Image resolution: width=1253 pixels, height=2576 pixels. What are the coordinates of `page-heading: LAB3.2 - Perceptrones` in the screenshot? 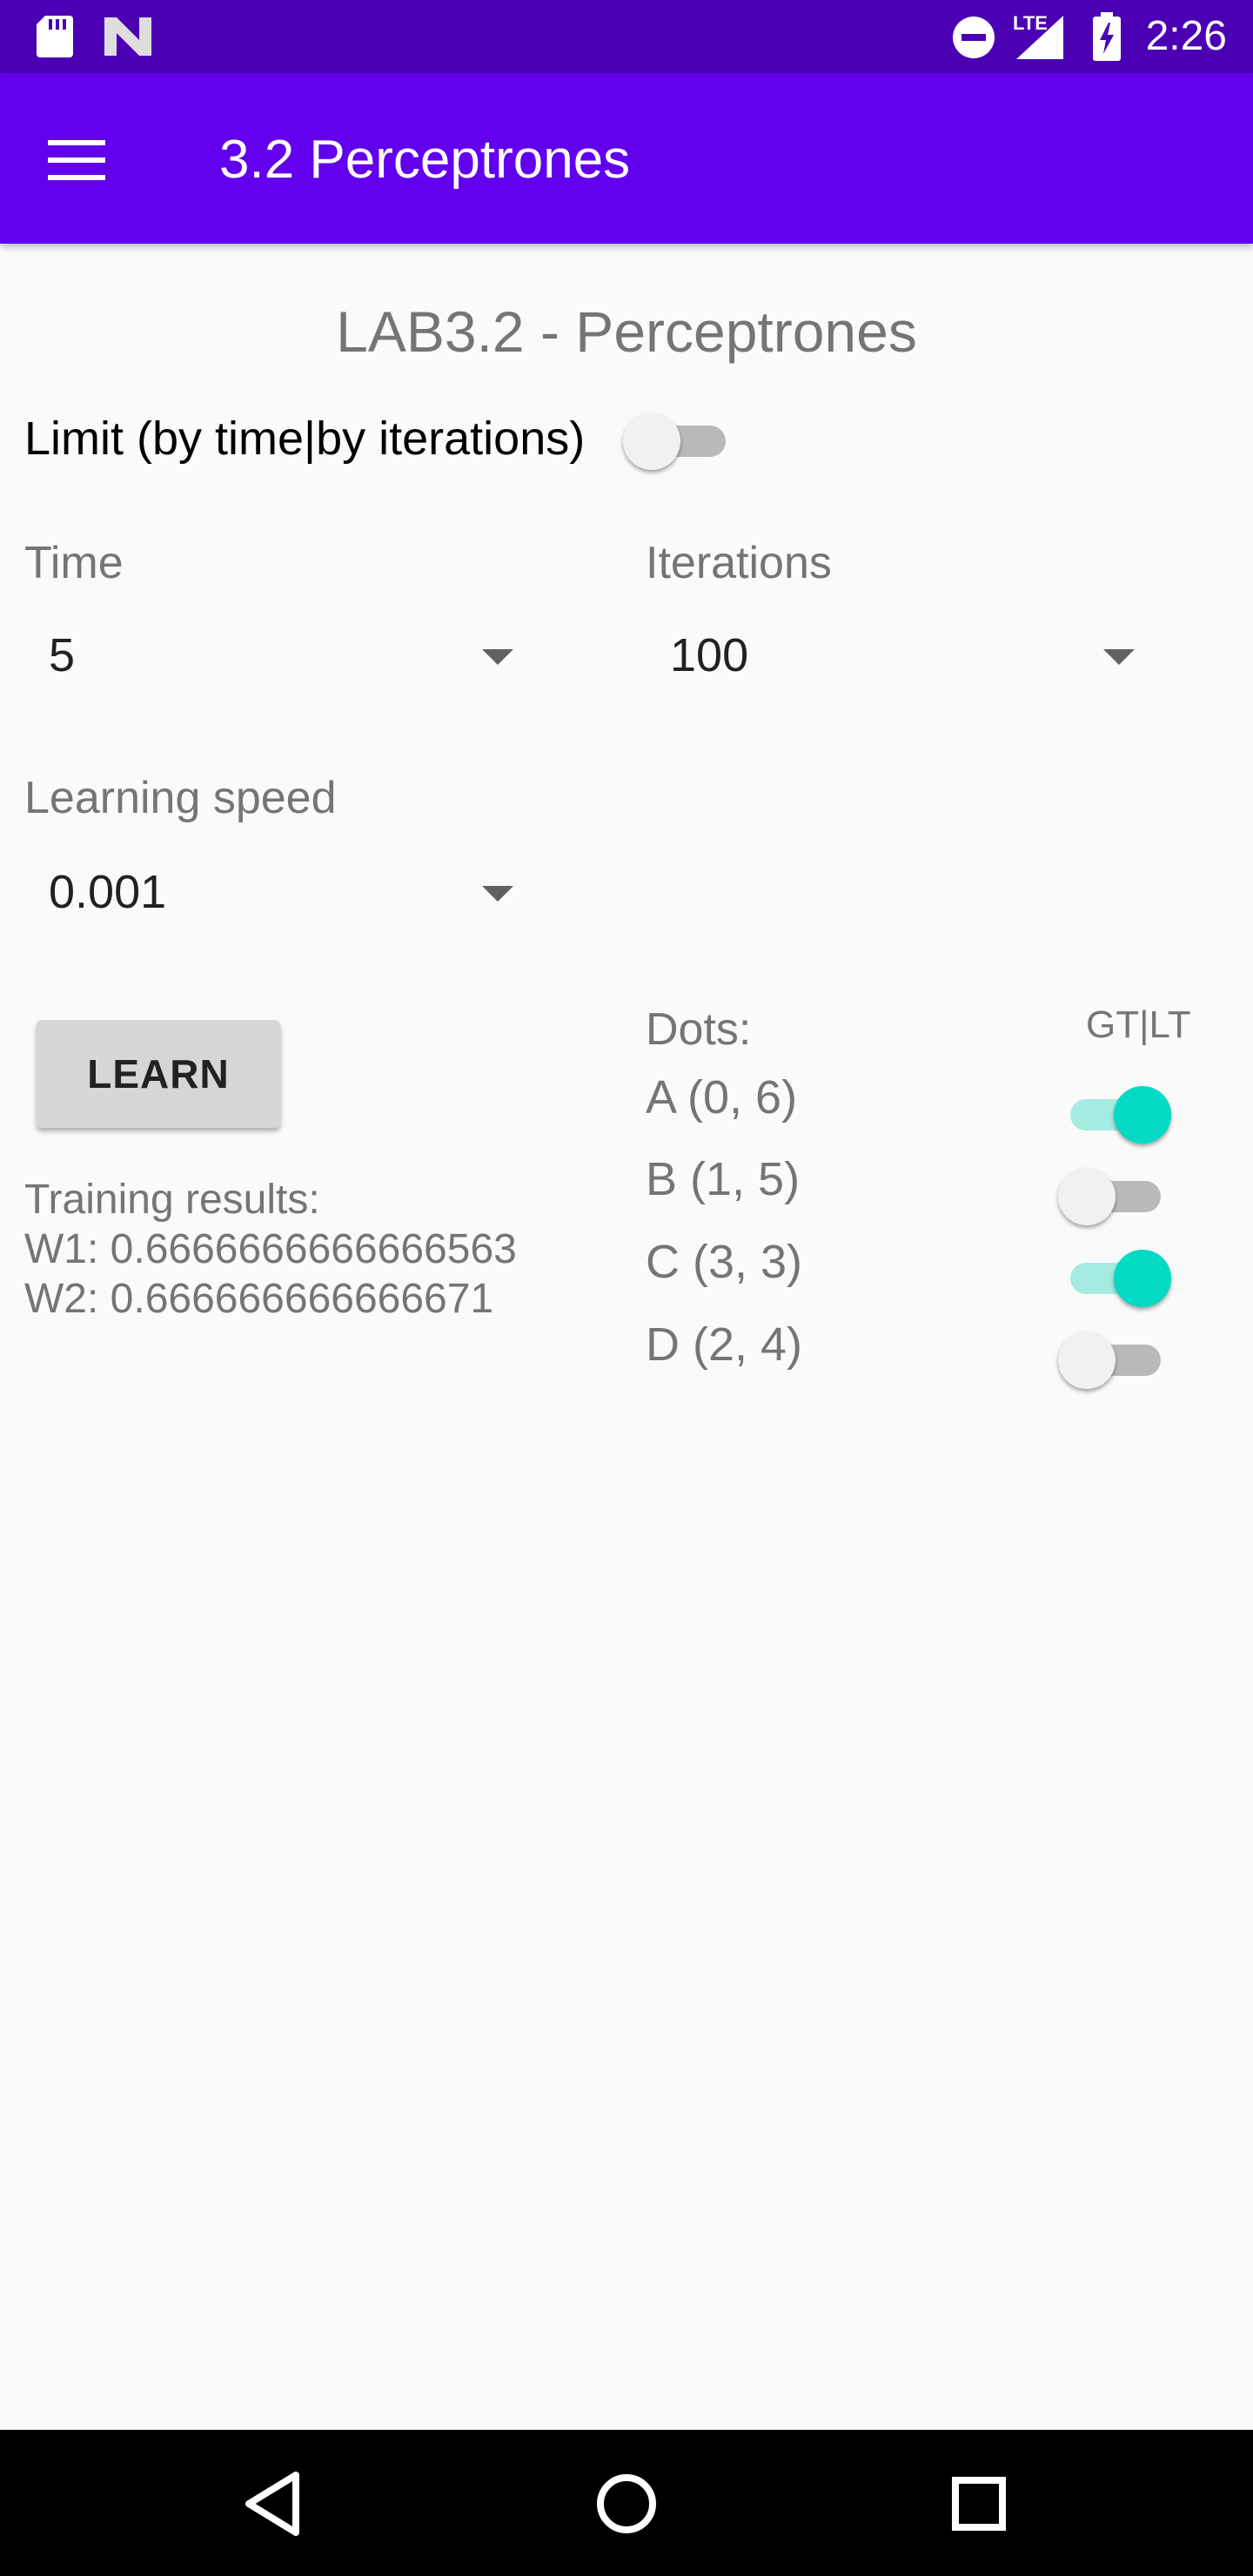 It's located at (626, 332).